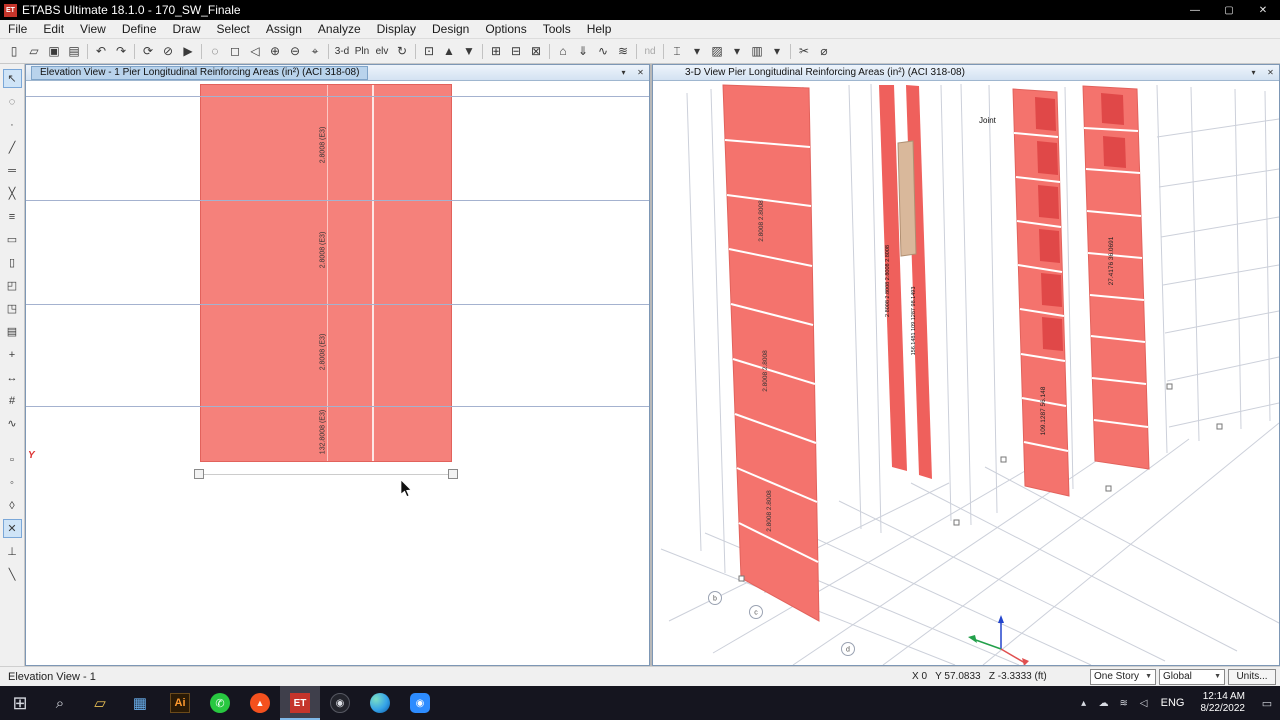  Describe the element at coordinates (339, 29) in the screenshot. I see `menu-analyze: Analyze` at that location.